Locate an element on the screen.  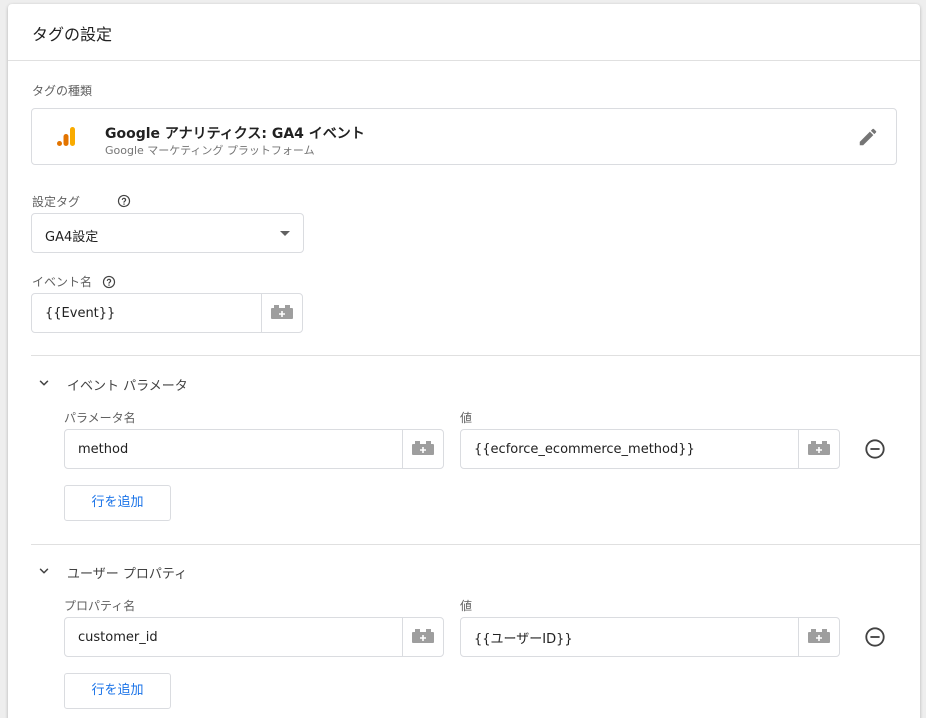
prop-name-field is located at coordinates (254, 637).